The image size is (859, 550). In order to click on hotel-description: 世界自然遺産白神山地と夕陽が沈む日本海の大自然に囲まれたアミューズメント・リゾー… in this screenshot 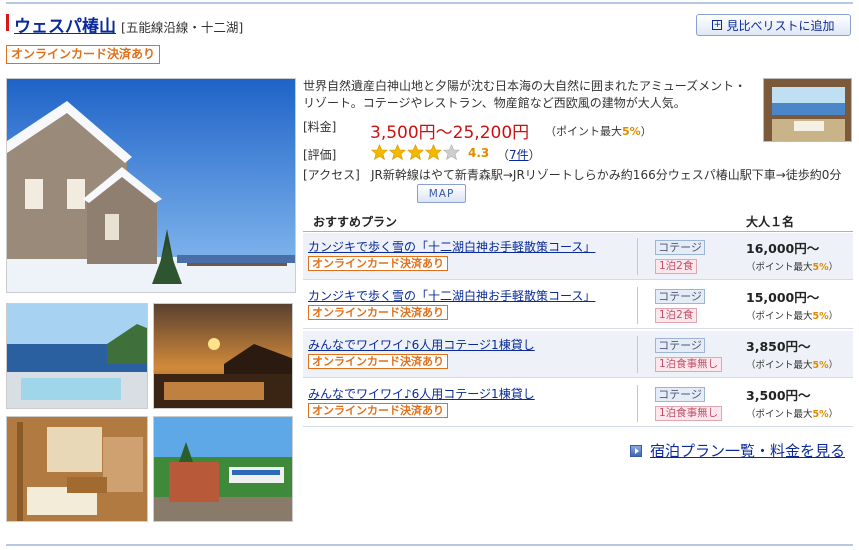, I will do `click(525, 94)`.